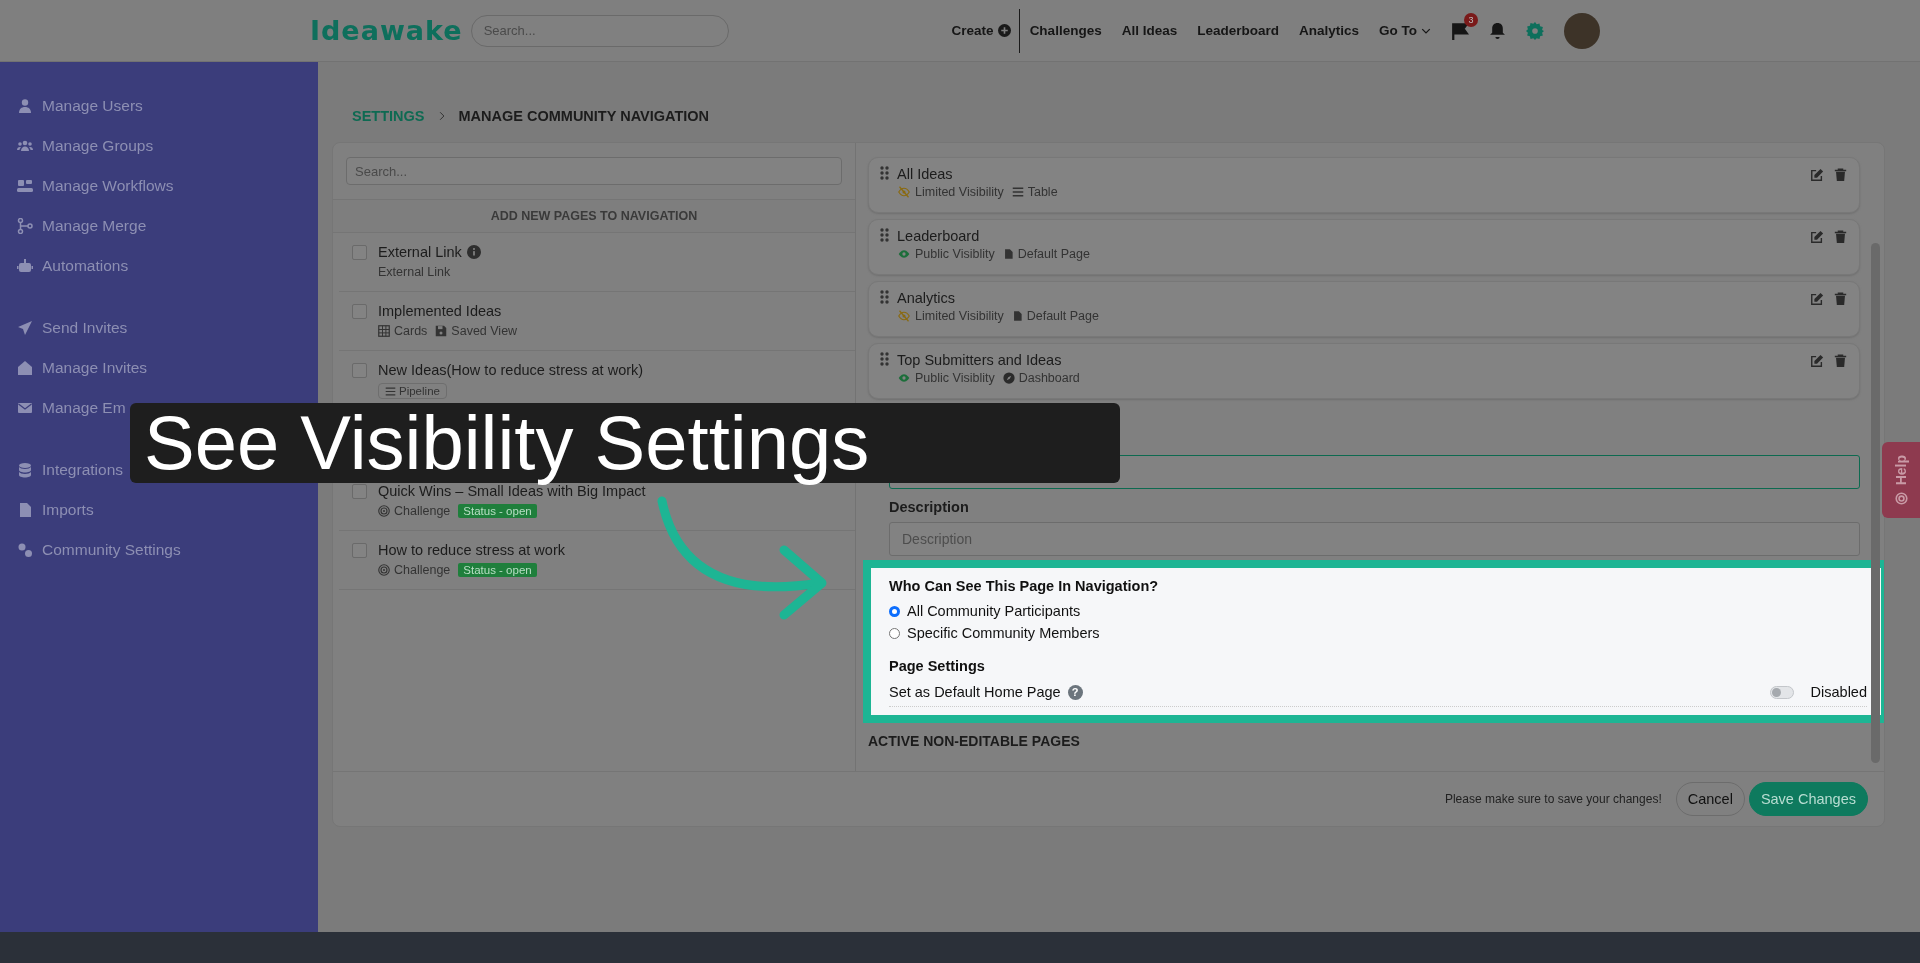 Image resolution: width=1920 pixels, height=963 pixels. I want to click on page-name: External Link, so click(420, 252).